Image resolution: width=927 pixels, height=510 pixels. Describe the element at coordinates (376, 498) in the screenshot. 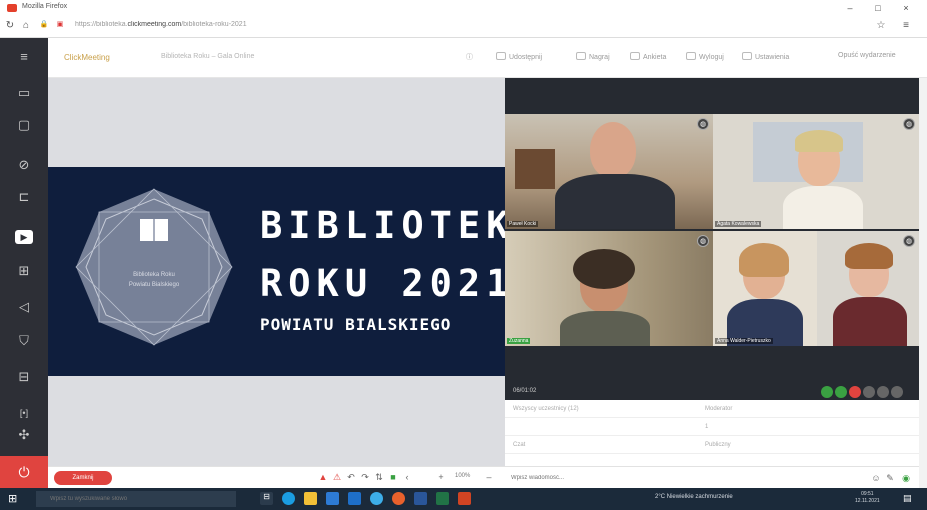

I see `chrome-icon` at that location.